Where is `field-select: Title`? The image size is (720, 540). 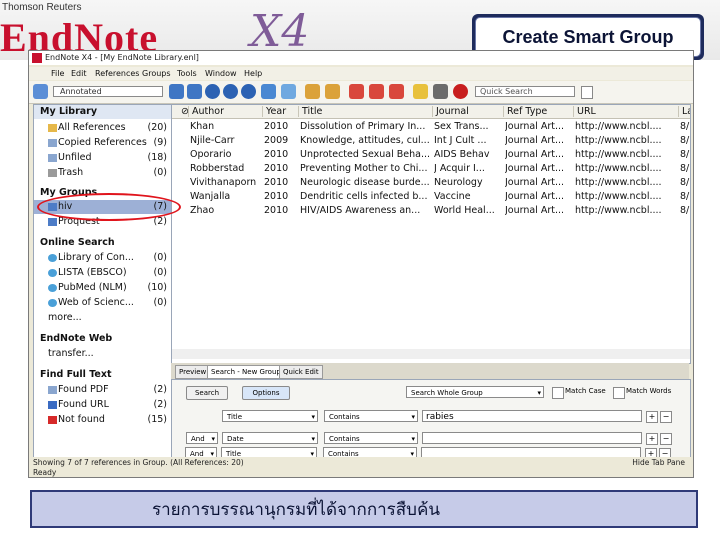 field-select: Title is located at coordinates (270, 416).